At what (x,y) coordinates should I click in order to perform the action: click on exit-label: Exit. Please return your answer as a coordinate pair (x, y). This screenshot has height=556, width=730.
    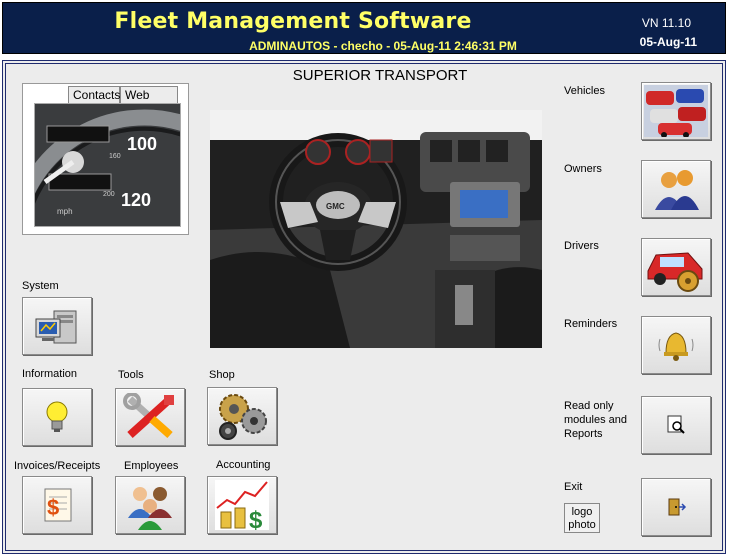
    Looking at the image, I should click on (573, 487).